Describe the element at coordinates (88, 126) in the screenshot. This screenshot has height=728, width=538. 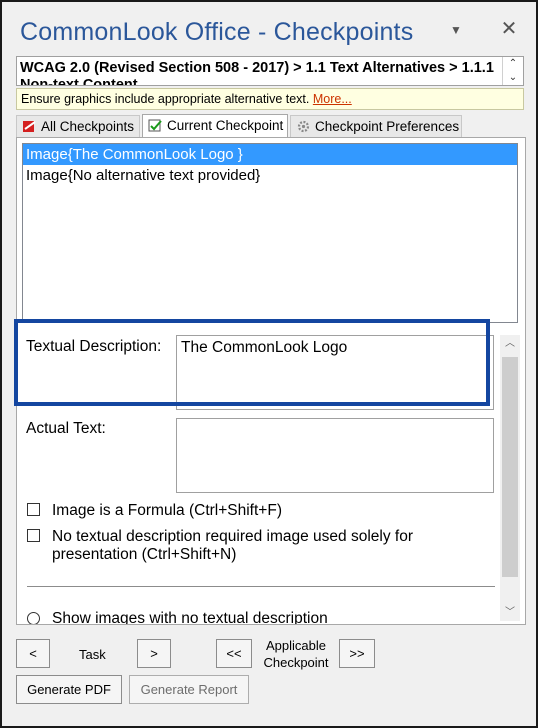
I see `tab-label: All Checkpoints` at that location.